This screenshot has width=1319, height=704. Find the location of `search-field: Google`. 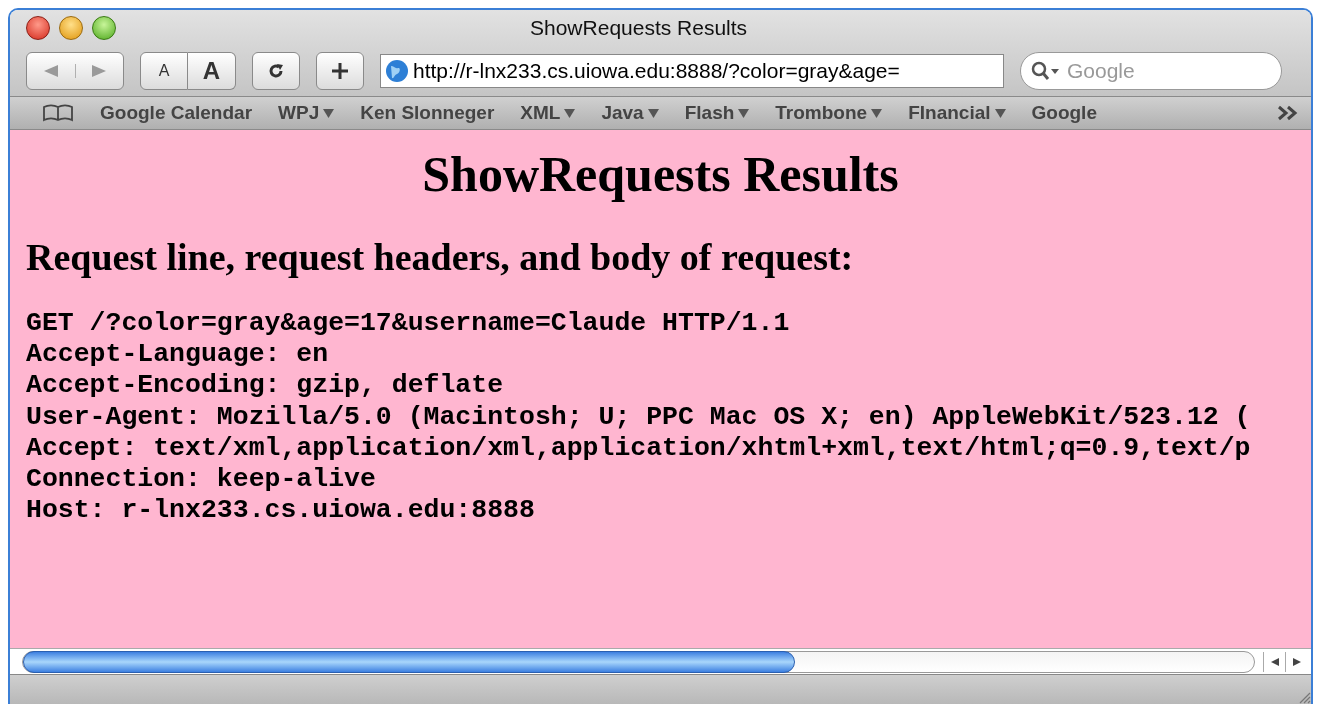

search-field: Google is located at coordinates (1151, 71).